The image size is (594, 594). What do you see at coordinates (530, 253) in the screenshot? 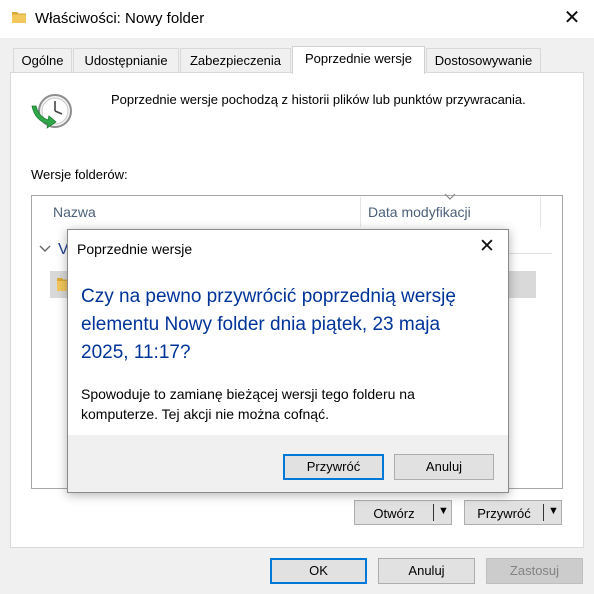
I see `group-divider` at bounding box center [530, 253].